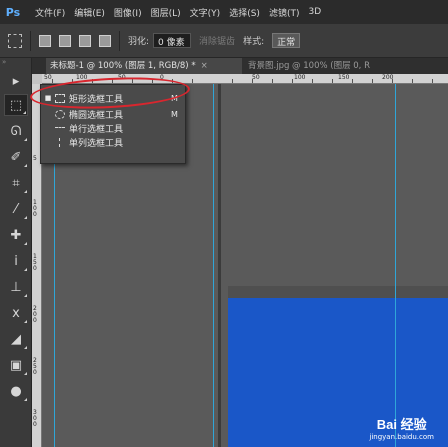 The height and width of the screenshot is (447, 448). I want to click on rect-marquee-icon: ⬚, so click(16, 105).